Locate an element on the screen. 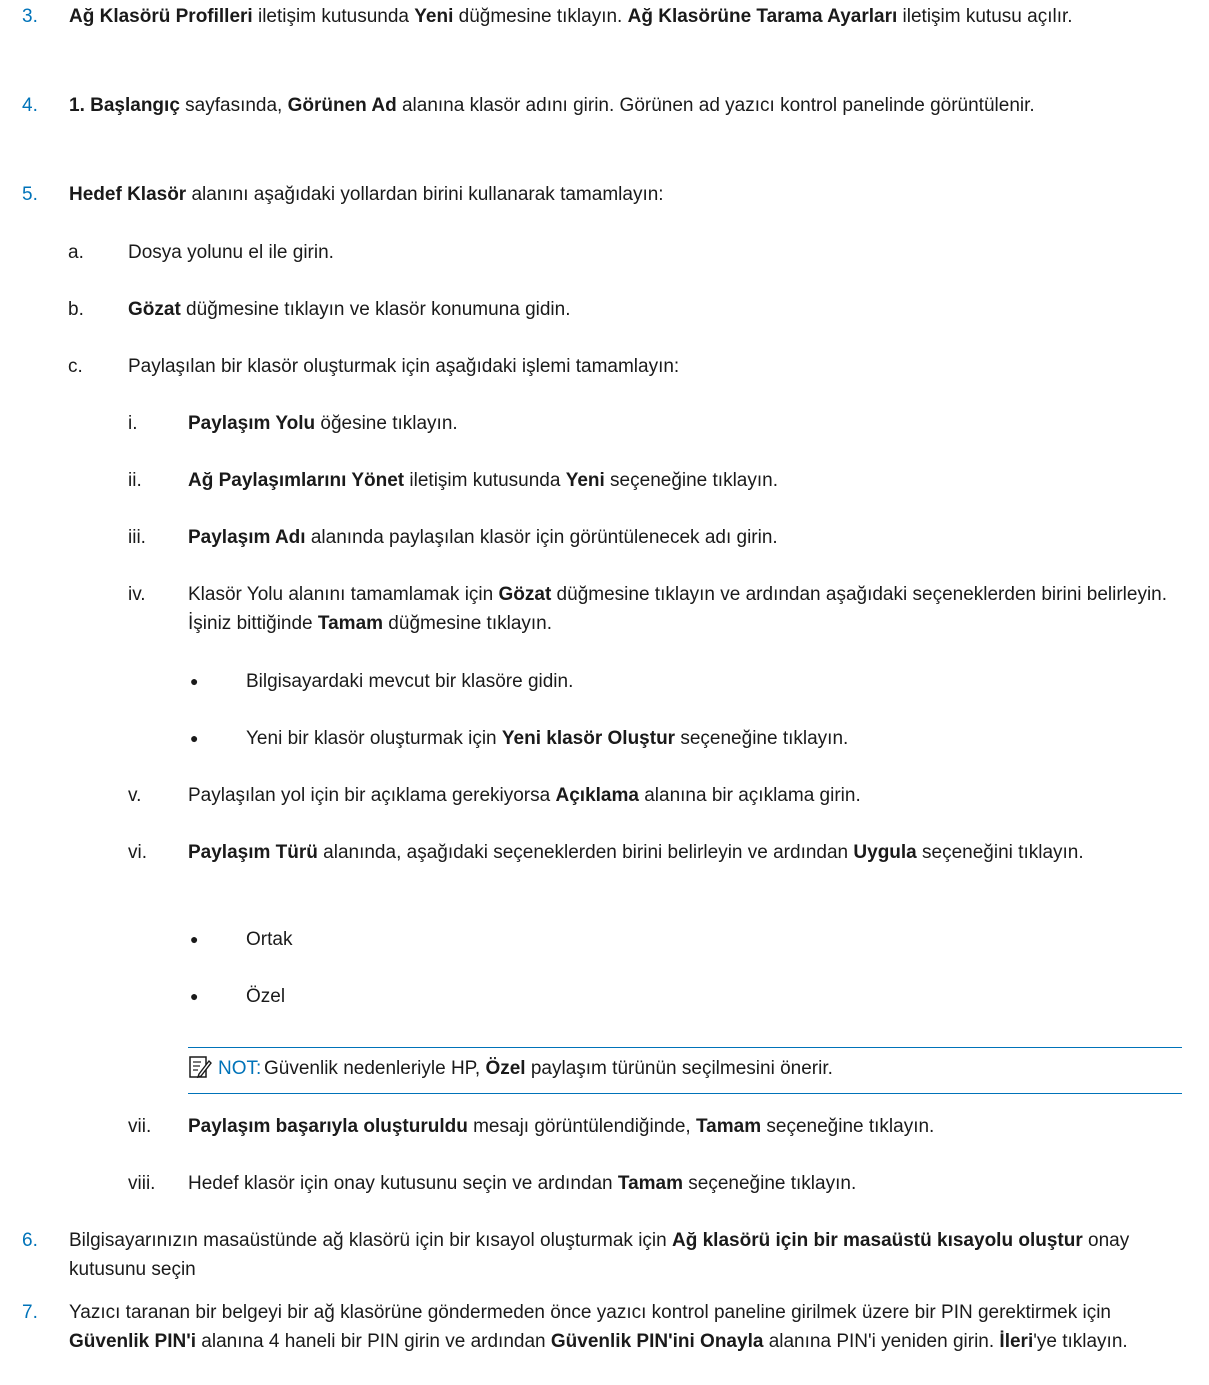 This screenshot has width=1209, height=1385. bullet-text: Bilgisayardaki mevcut bir klasöre gidin. is located at coordinates (410, 681).